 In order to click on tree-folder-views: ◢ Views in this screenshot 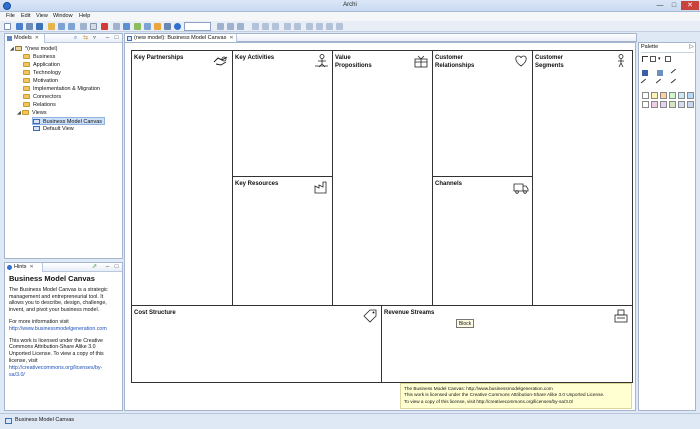, I will do `click(32, 113)`.